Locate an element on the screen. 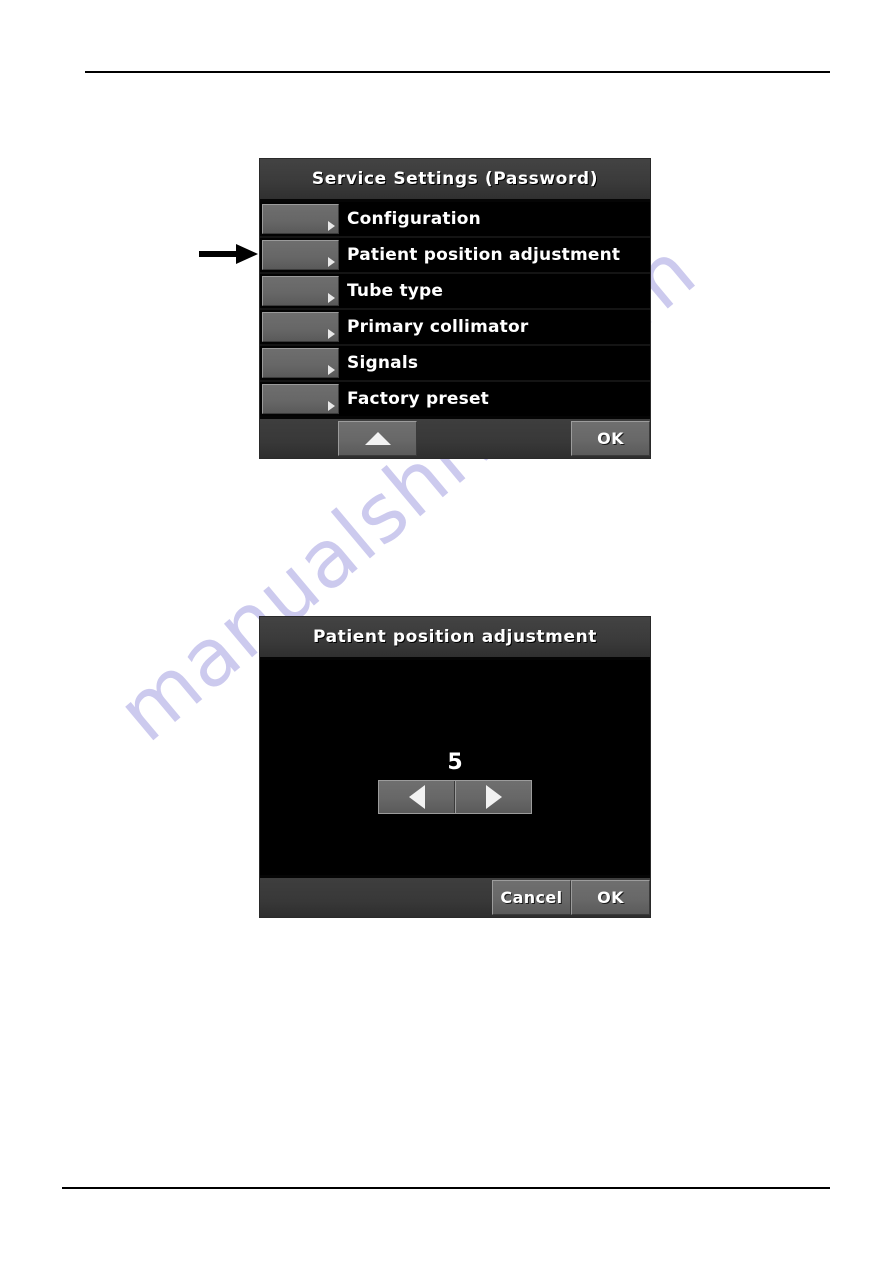 The image size is (893, 1263). menu-item-tube-type: Tube type is located at coordinates (455, 292).